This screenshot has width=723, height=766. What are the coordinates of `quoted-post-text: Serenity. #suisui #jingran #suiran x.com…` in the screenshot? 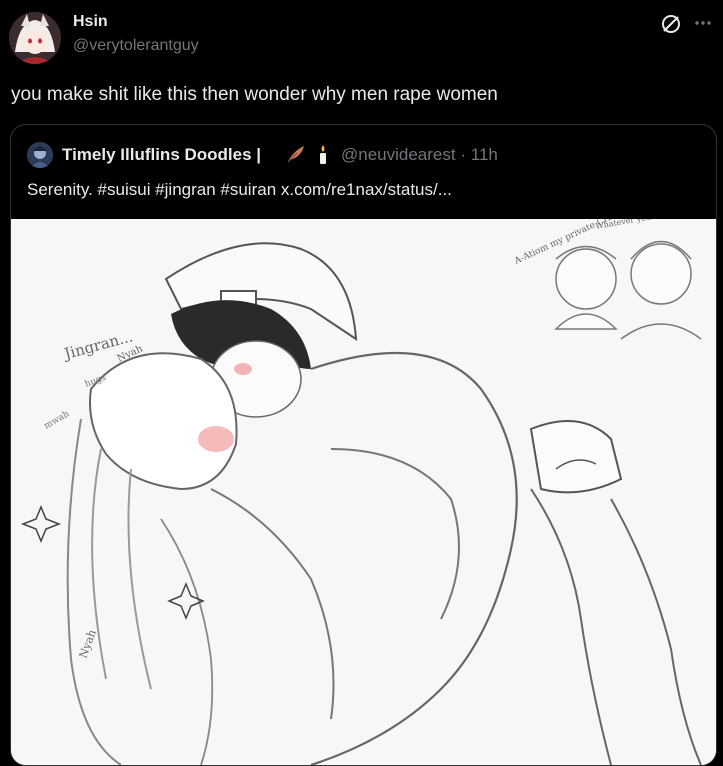 It's located at (239, 189).